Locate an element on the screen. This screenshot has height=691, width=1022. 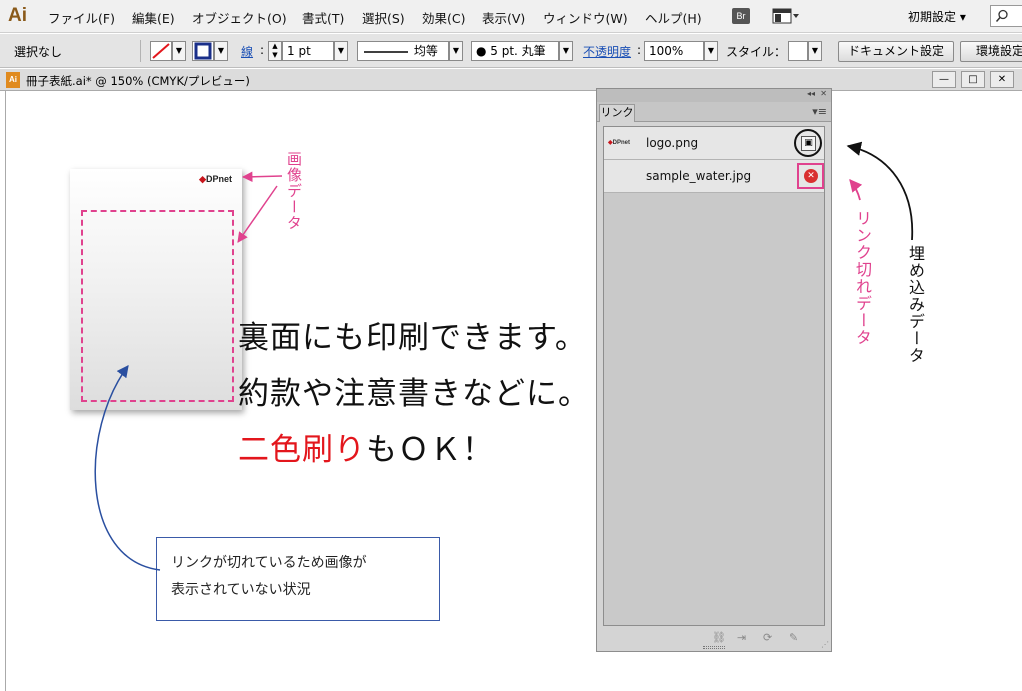
opacity-dropdown: ▼ is located at coordinates (711, 51).